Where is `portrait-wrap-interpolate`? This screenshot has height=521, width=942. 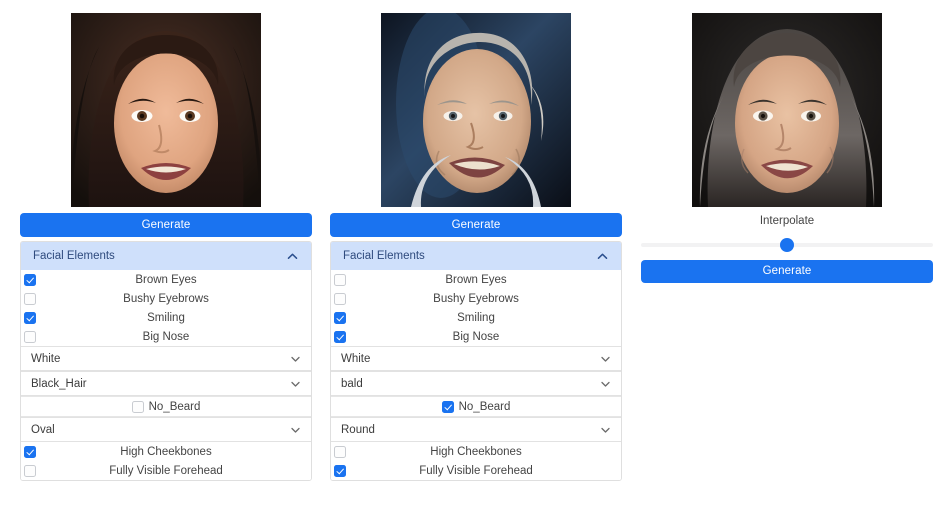 portrait-wrap-interpolate is located at coordinates (787, 103).